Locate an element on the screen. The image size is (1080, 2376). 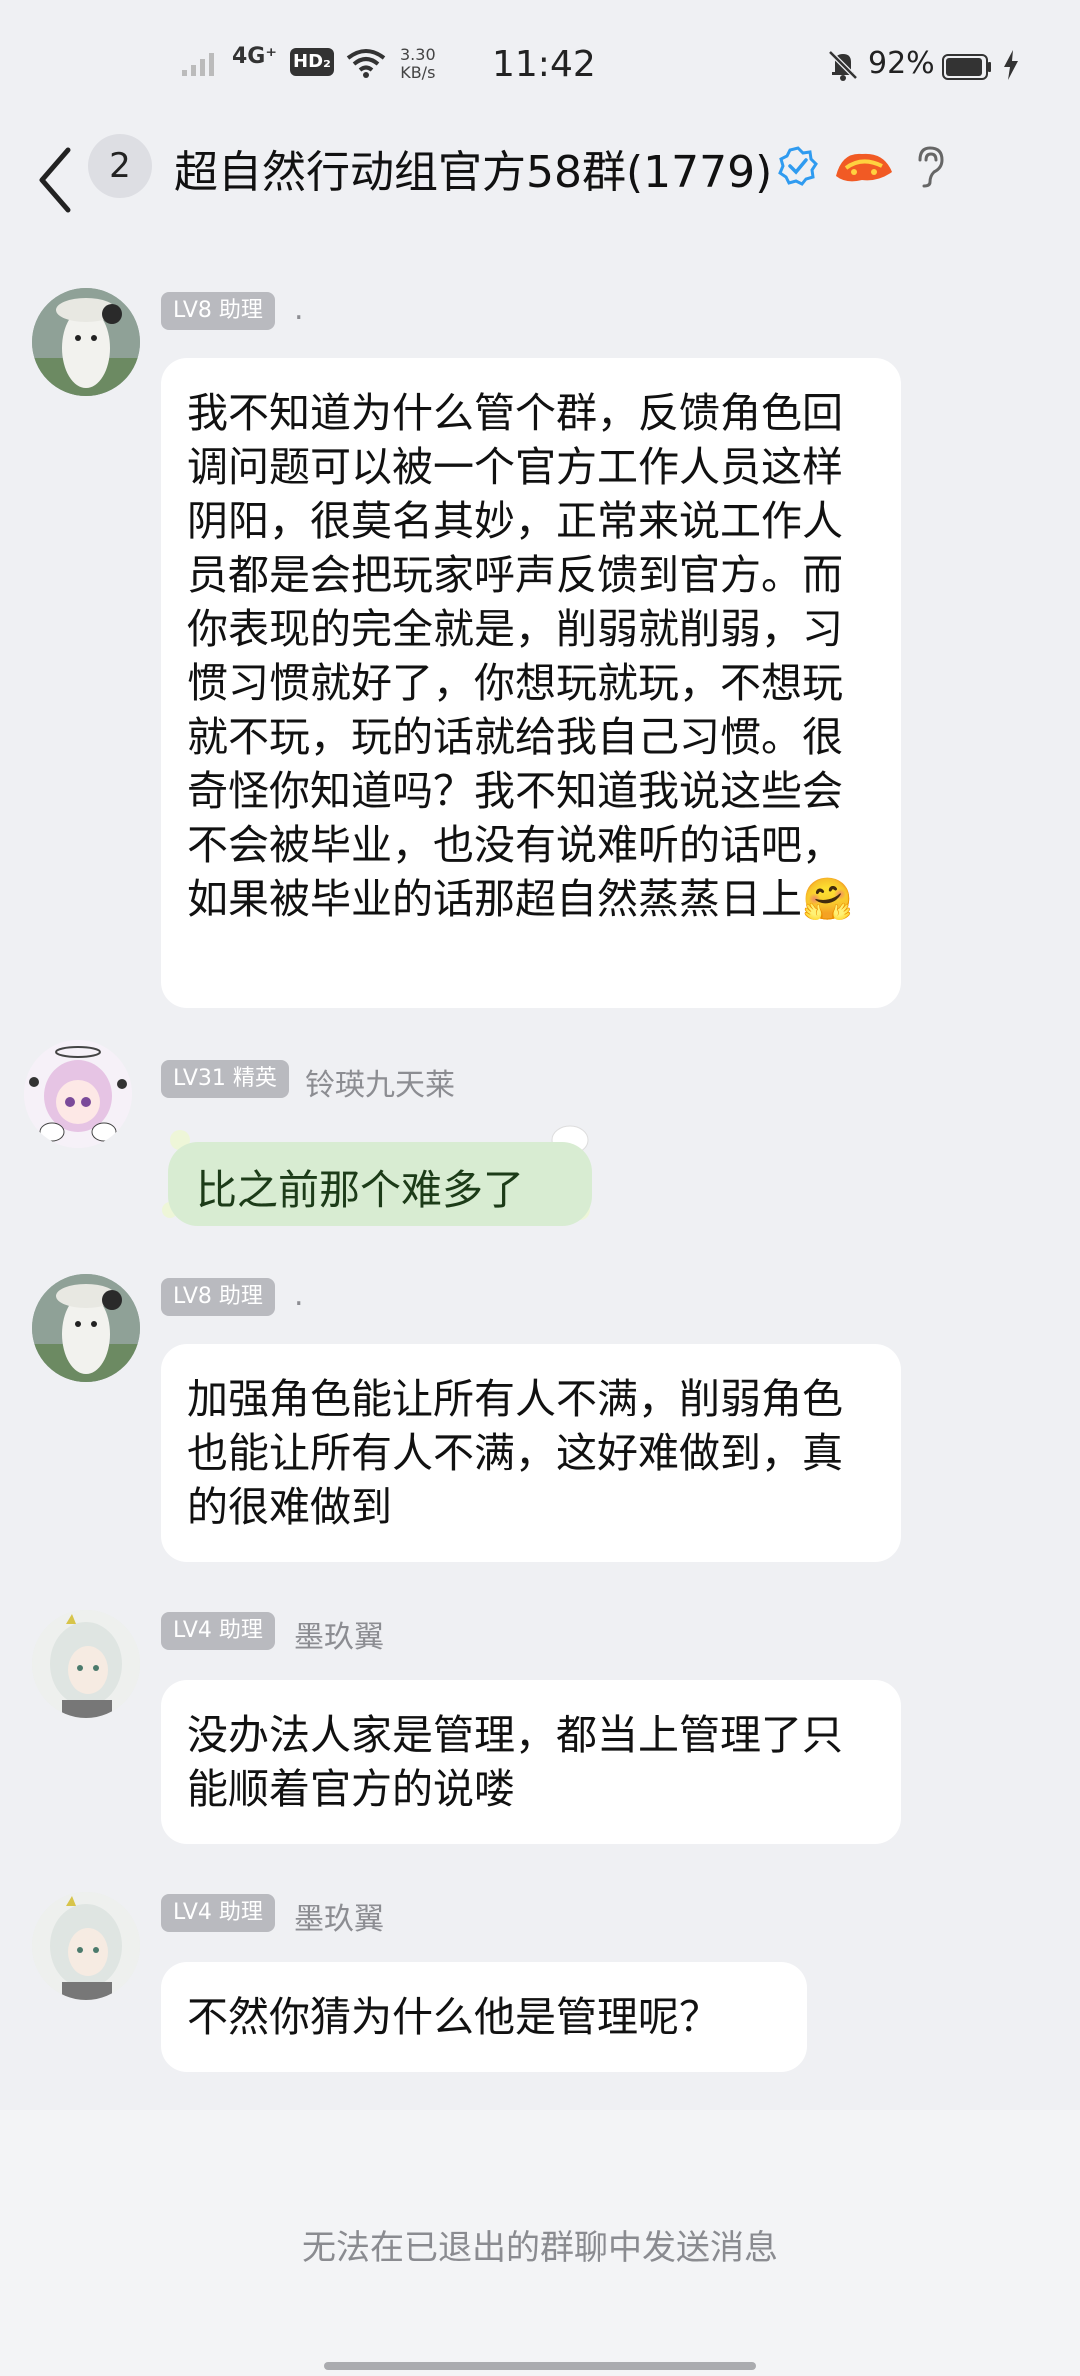
charging-icon is located at coordinates (1011, 65).